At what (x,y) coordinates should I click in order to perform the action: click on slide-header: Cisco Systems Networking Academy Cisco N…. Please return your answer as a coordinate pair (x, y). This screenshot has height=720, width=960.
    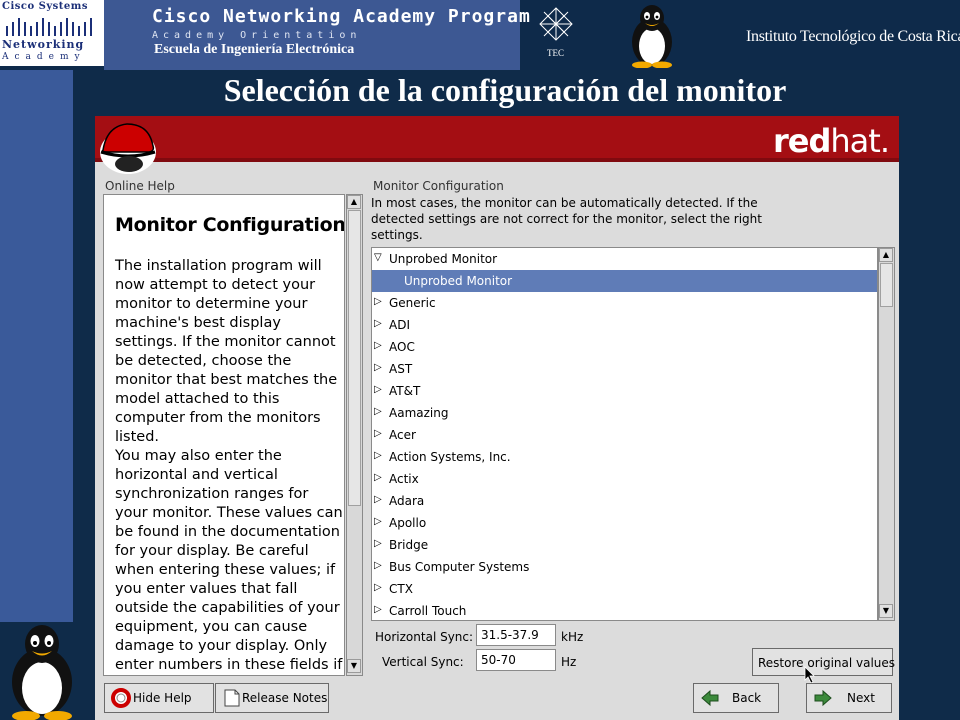
    Looking at the image, I should click on (480, 35).